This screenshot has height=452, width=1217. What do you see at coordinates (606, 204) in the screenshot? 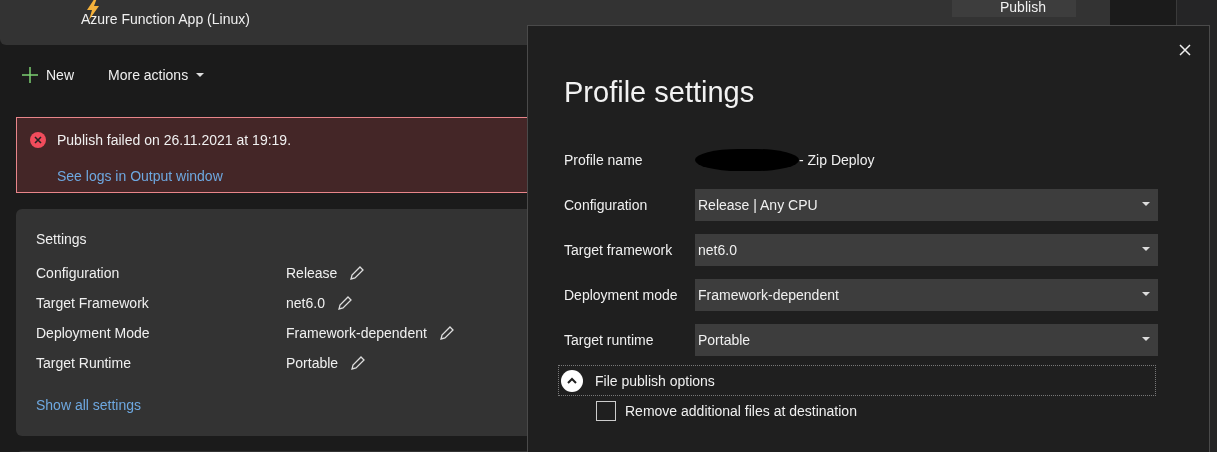
I see `field-label: Configuration` at bounding box center [606, 204].